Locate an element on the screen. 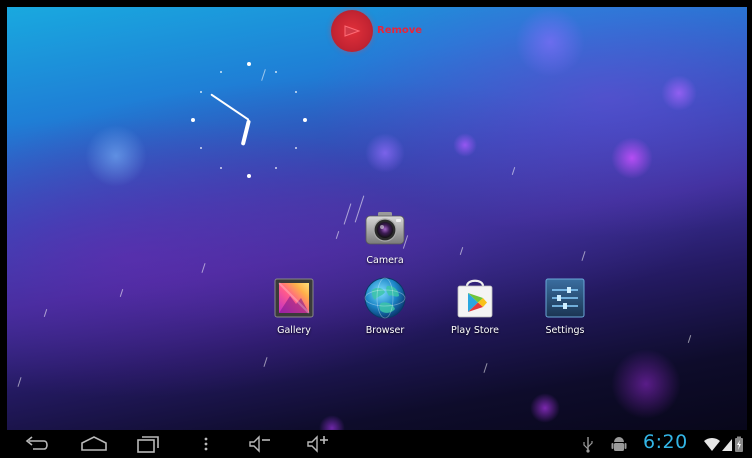 Image resolution: width=752 pixels, height=458 pixels. app-browser: Browser is located at coordinates (385, 306).